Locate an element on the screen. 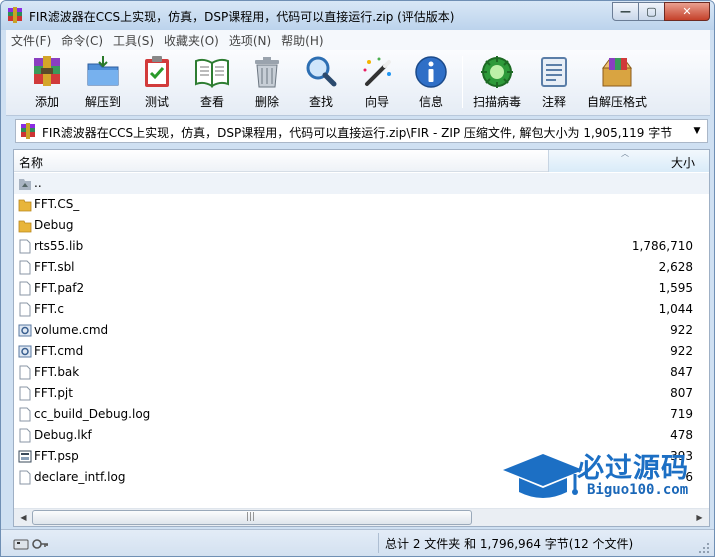  list-item: Debug is located at coordinates (361, 225).